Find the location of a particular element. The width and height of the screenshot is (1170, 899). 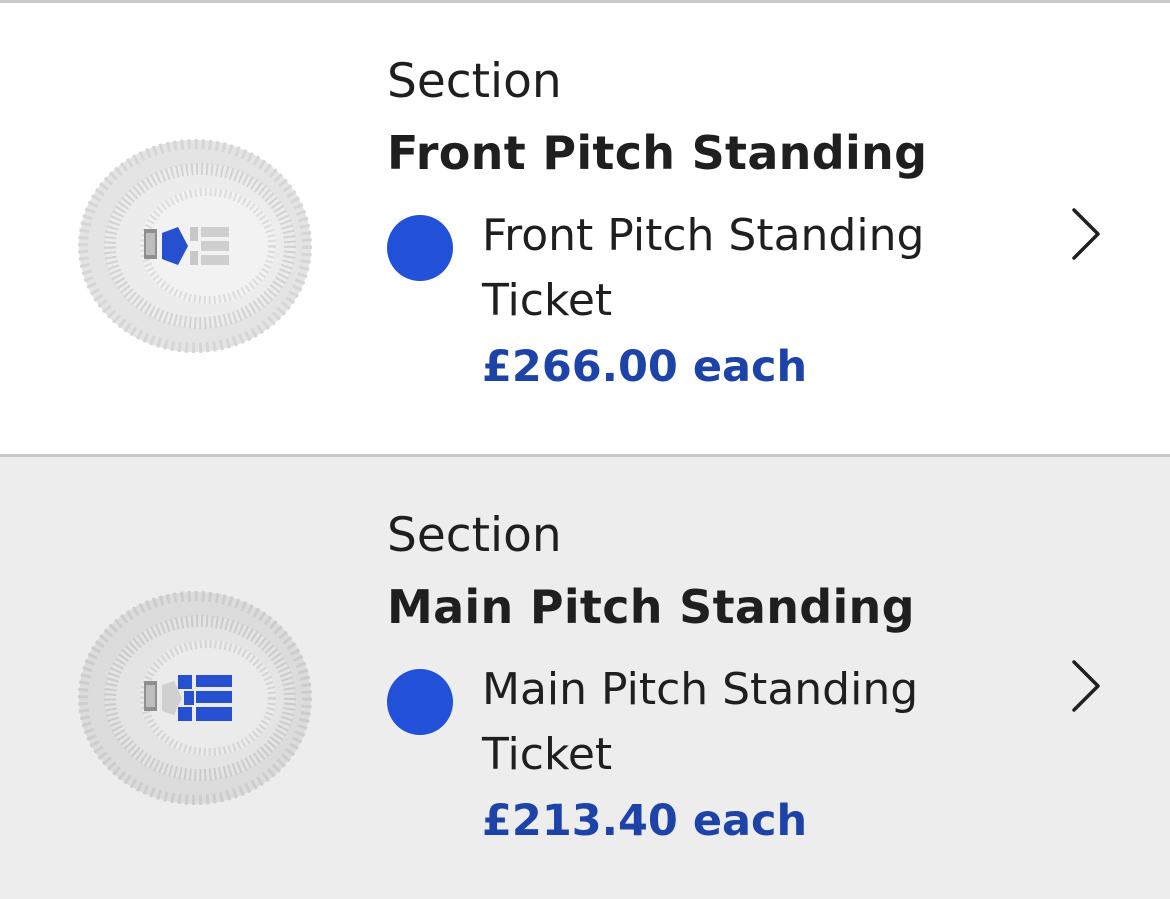

ticket-name: Front Pitch Standing Ticket is located at coordinates (703, 268).